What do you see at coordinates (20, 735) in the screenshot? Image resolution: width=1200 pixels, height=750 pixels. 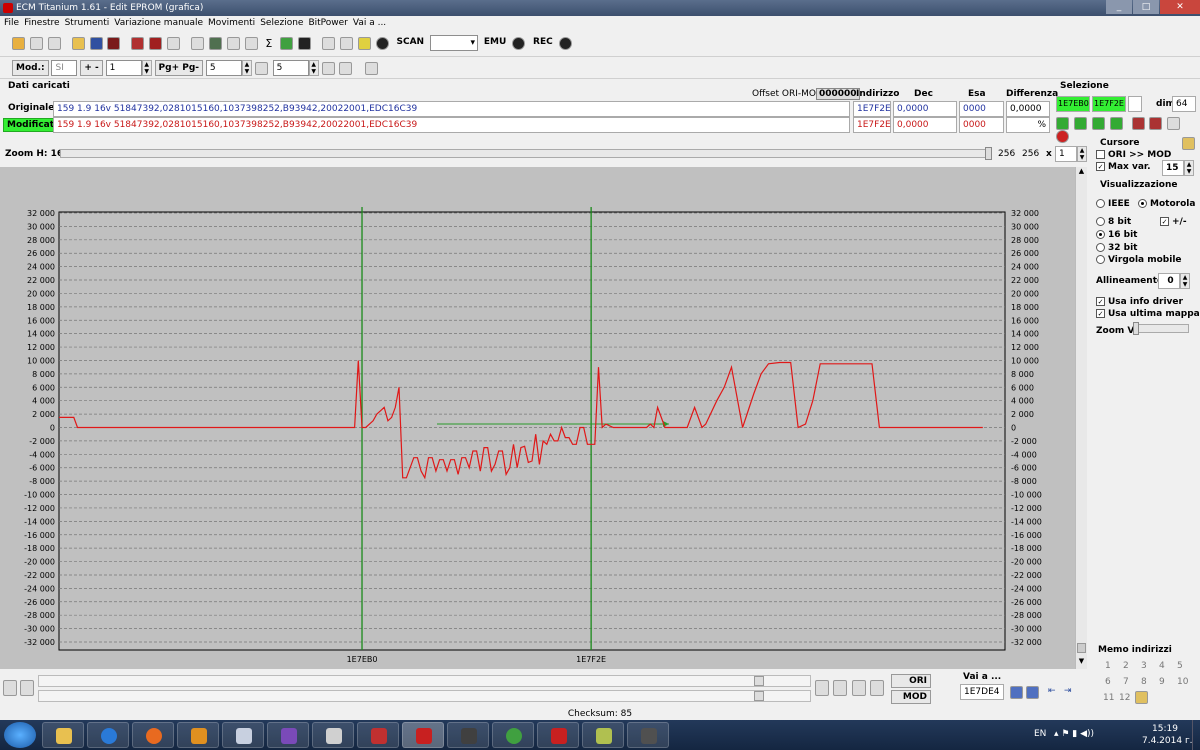 I see `start-button` at bounding box center [20, 735].